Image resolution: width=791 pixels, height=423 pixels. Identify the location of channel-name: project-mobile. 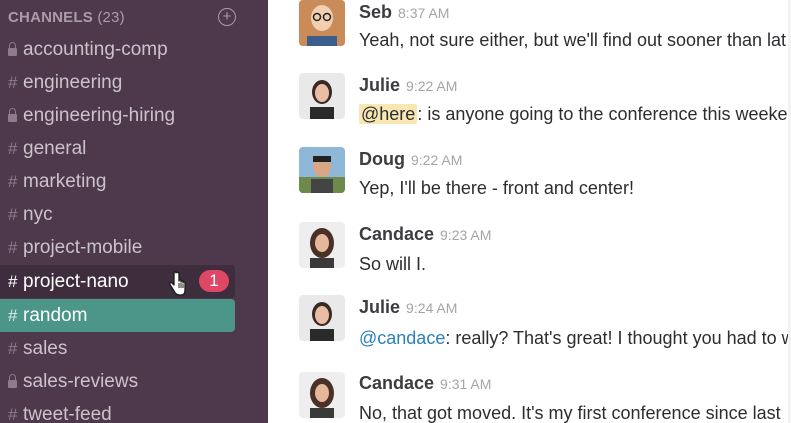
(83, 247).